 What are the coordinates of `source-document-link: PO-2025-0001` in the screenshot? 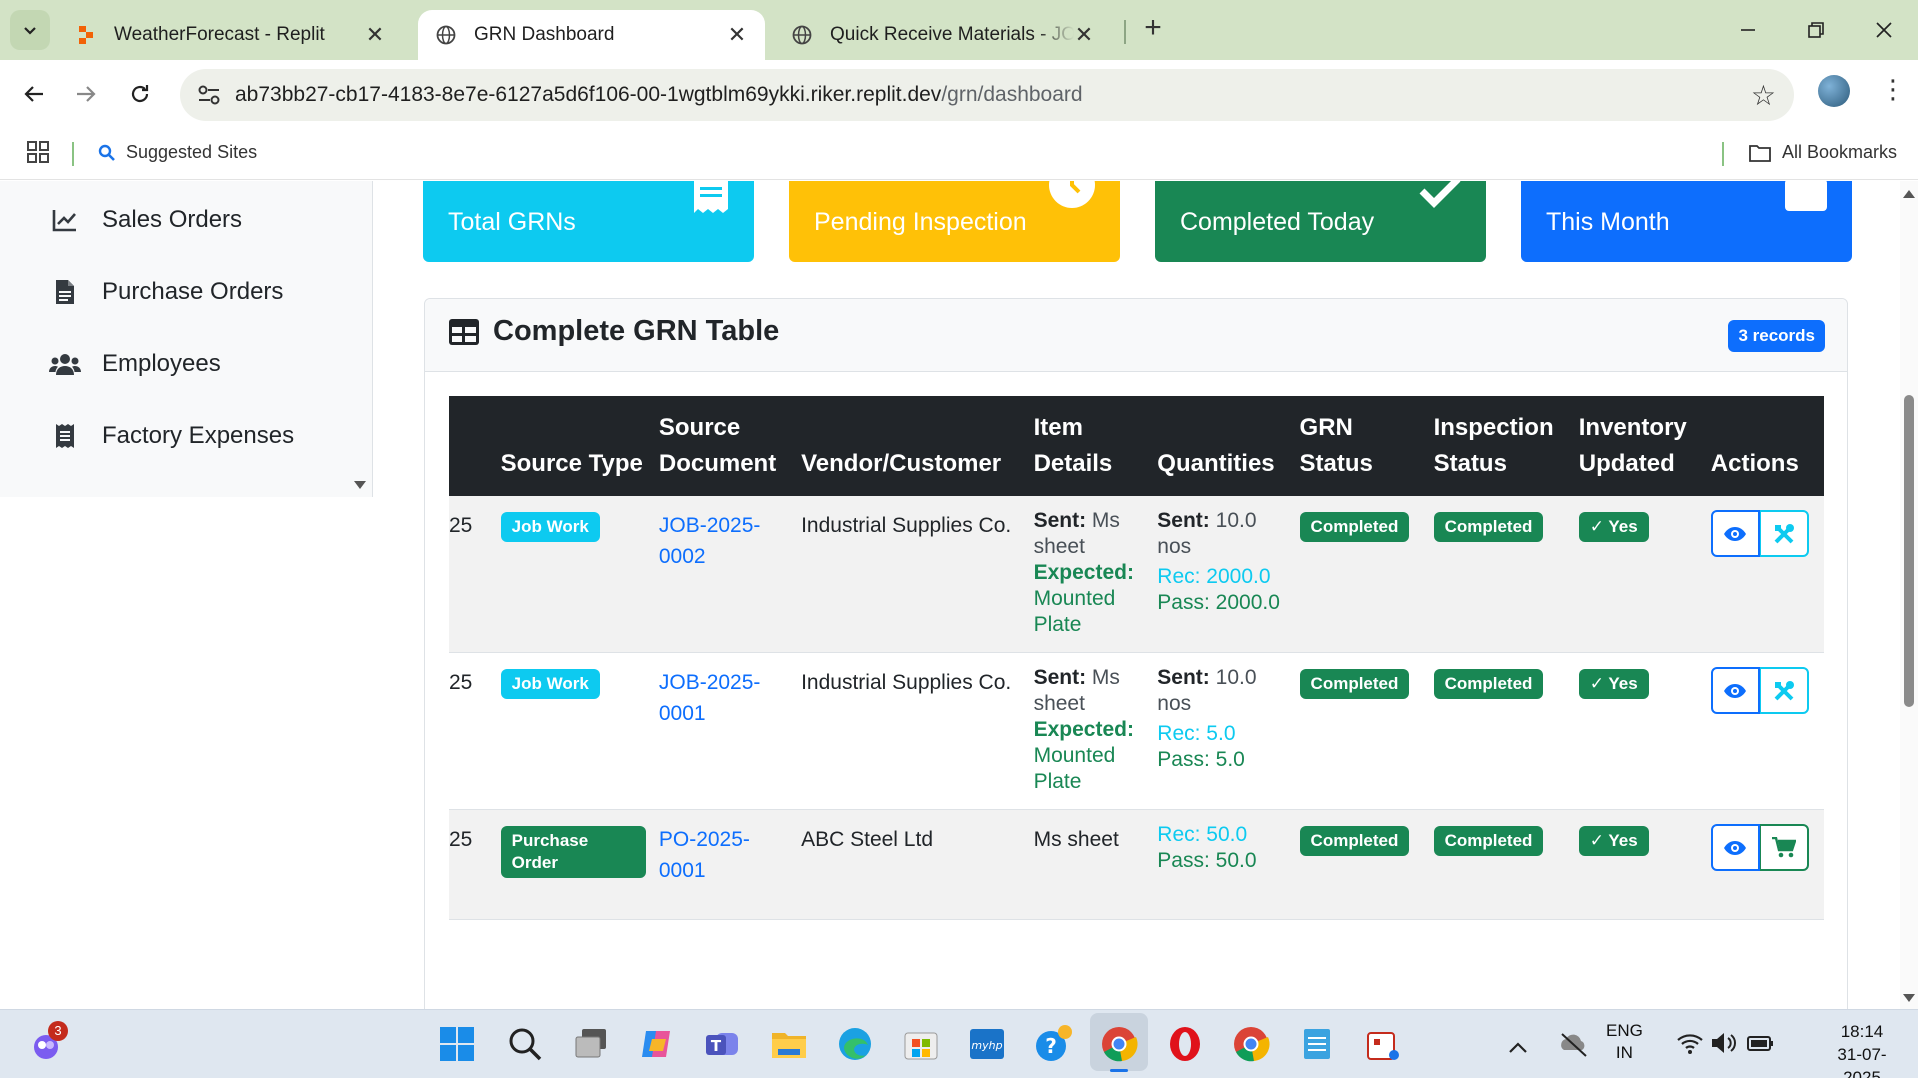 It's located at (704, 855).